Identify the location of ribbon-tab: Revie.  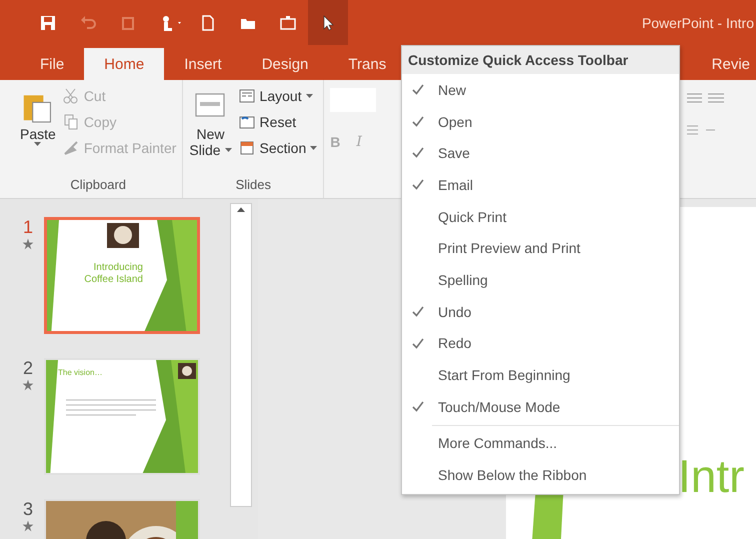
(724, 64).